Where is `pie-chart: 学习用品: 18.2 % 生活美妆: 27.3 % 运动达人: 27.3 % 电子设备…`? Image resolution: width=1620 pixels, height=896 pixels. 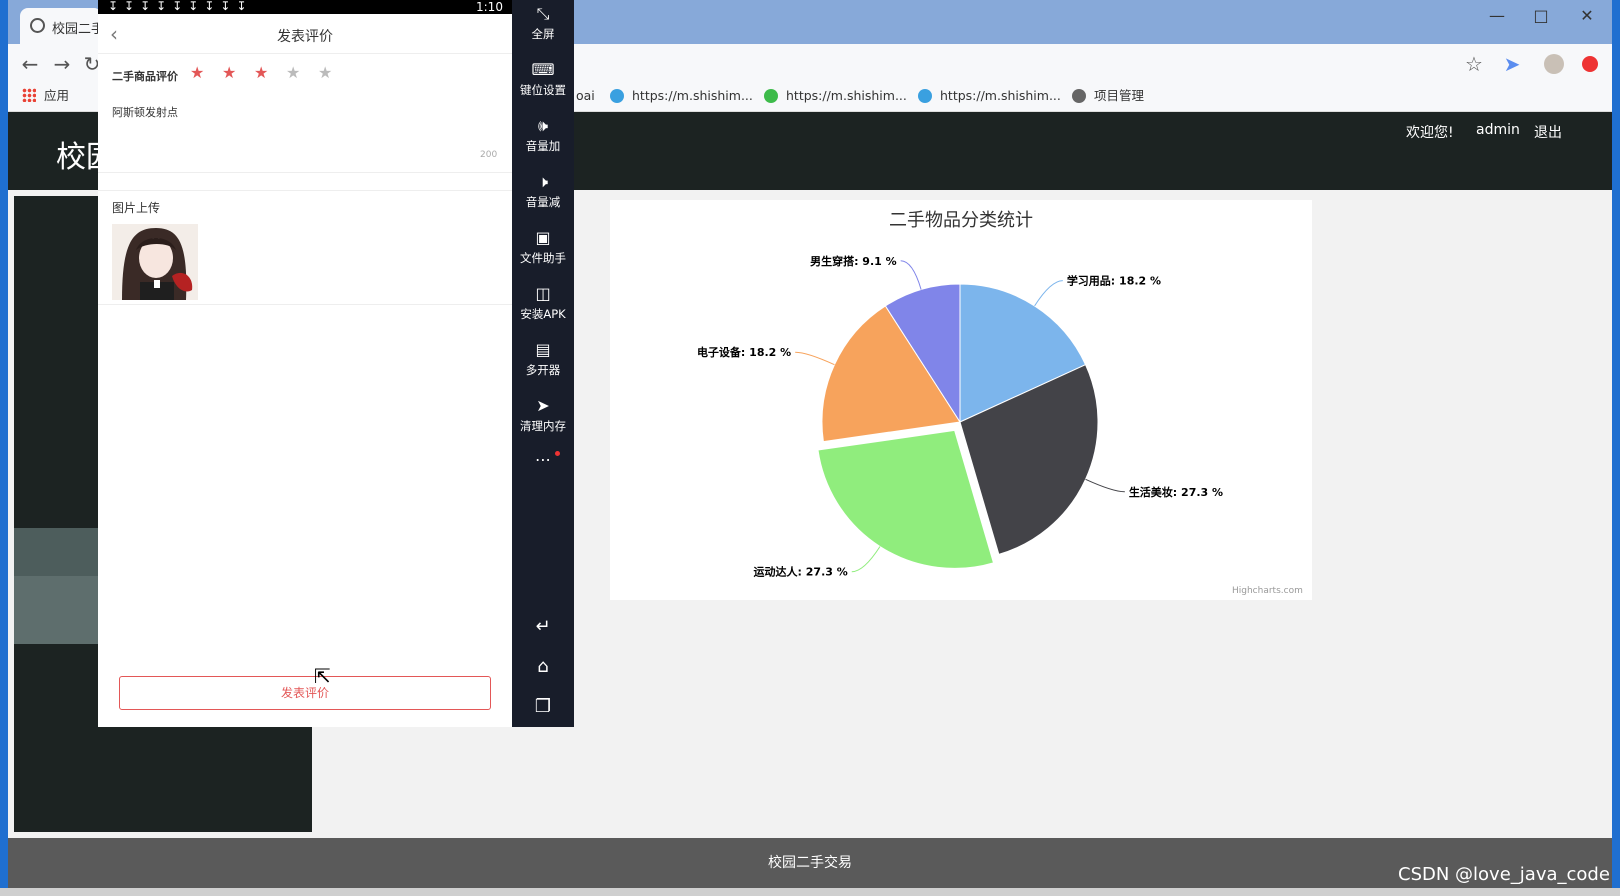 pie-chart: 学习用品: 18.2 % 生活美妆: 27.3 % 运动达人: 27.3 % 电子设备… is located at coordinates (960, 416).